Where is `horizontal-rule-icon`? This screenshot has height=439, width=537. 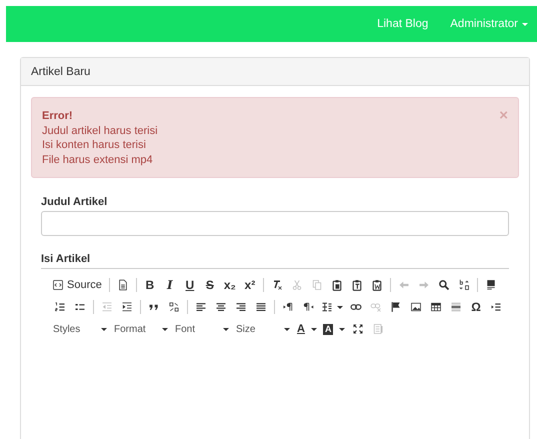
horizontal-rule-icon is located at coordinates (456, 307).